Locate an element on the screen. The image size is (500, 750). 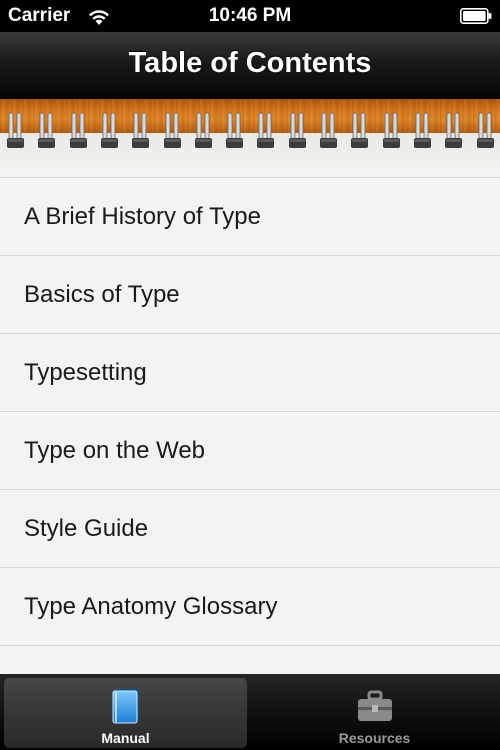
toc-item-label: Typesetting is located at coordinates (85, 372).